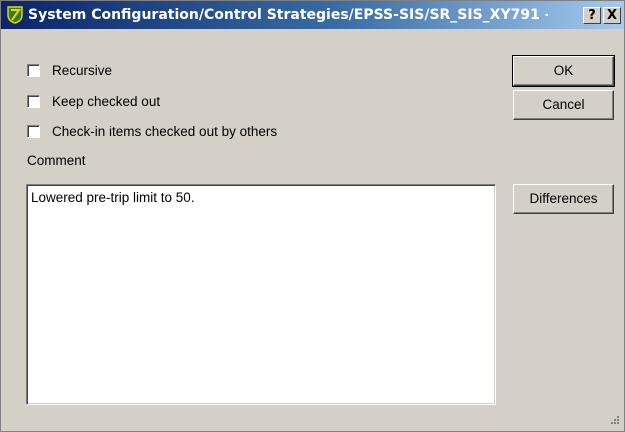 This screenshot has width=625, height=432. What do you see at coordinates (563, 199) in the screenshot?
I see `differences-button: Differences` at bounding box center [563, 199].